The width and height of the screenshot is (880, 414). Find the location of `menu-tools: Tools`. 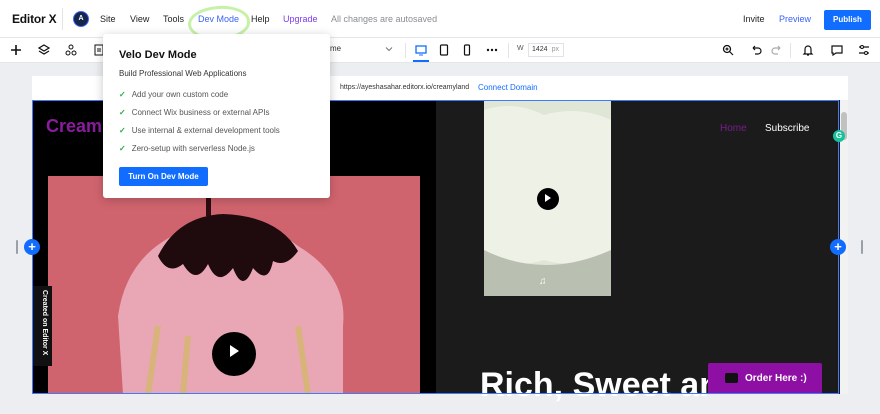

menu-tools: Tools is located at coordinates (173, 19).